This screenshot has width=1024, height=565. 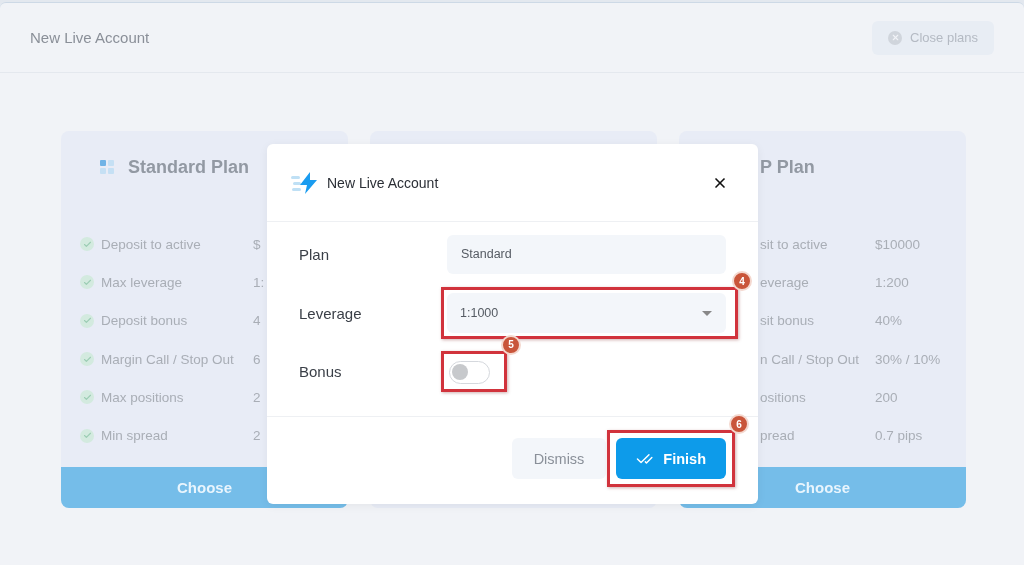 What do you see at coordinates (898, 244) in the screenshot?
I see `feature-value: $10000` at bounding box center [898, 244].